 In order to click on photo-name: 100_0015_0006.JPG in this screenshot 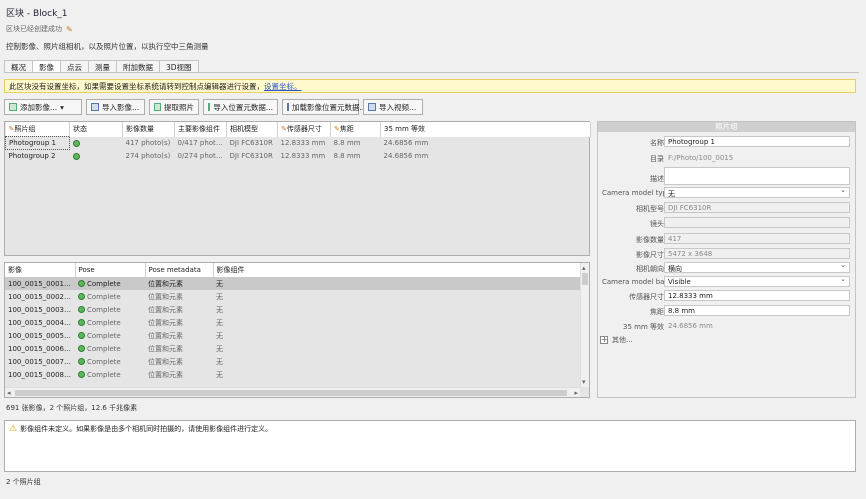, I will do `click(40, 348)`.